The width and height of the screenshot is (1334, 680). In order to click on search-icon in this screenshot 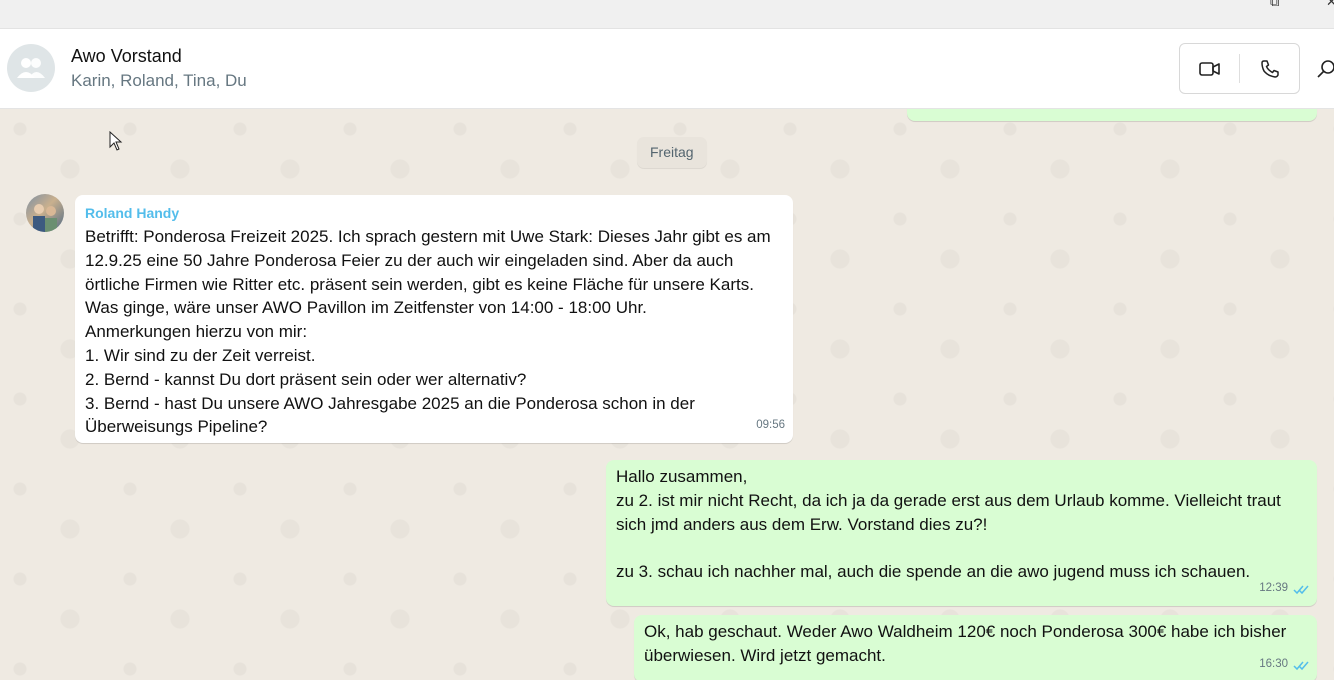, I will do `click(1325, 69)`.